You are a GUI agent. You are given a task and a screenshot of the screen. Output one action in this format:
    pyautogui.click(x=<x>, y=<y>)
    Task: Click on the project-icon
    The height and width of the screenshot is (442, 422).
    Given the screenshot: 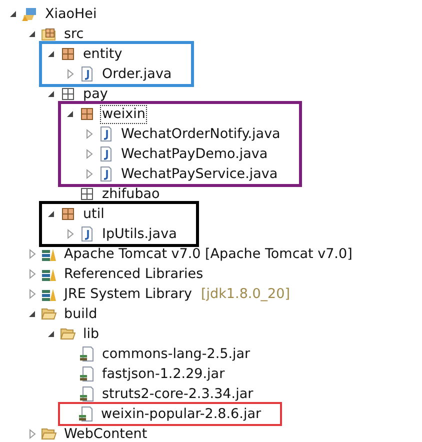 What is the action you would take?
    pyautogui.click(x=30, y=14)
    